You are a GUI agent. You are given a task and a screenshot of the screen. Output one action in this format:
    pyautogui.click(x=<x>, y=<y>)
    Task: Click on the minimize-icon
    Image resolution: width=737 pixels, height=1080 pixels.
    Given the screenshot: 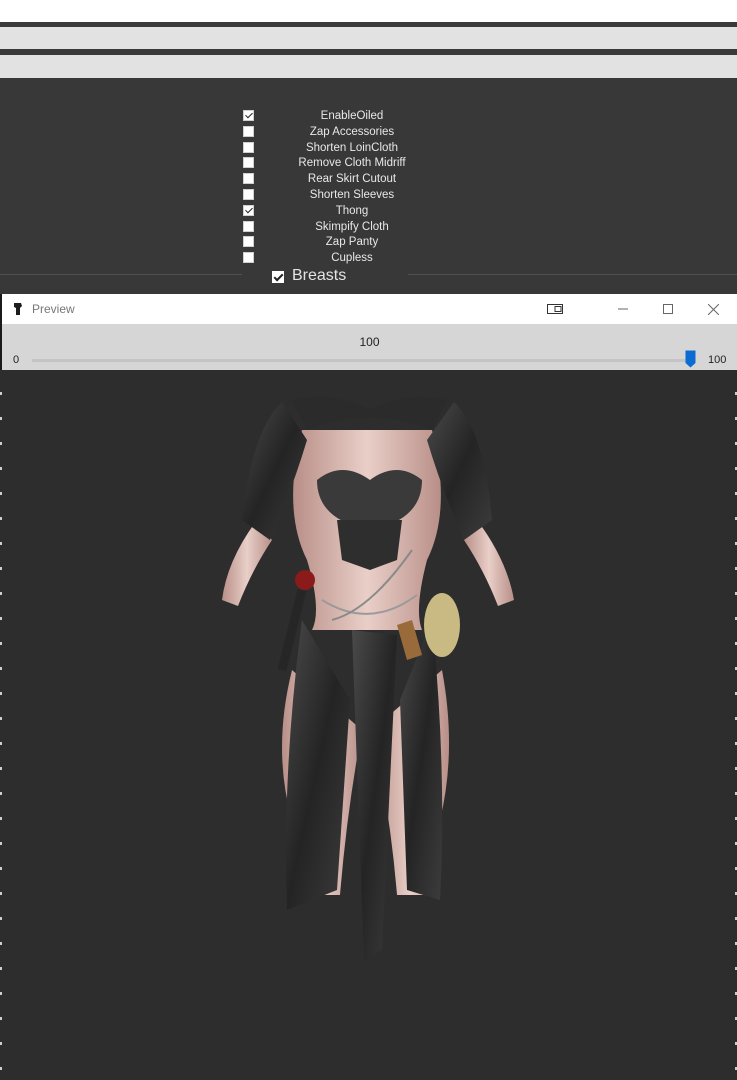 What is the action you would take?
    pyautogui.click(x=623, y=309)
    